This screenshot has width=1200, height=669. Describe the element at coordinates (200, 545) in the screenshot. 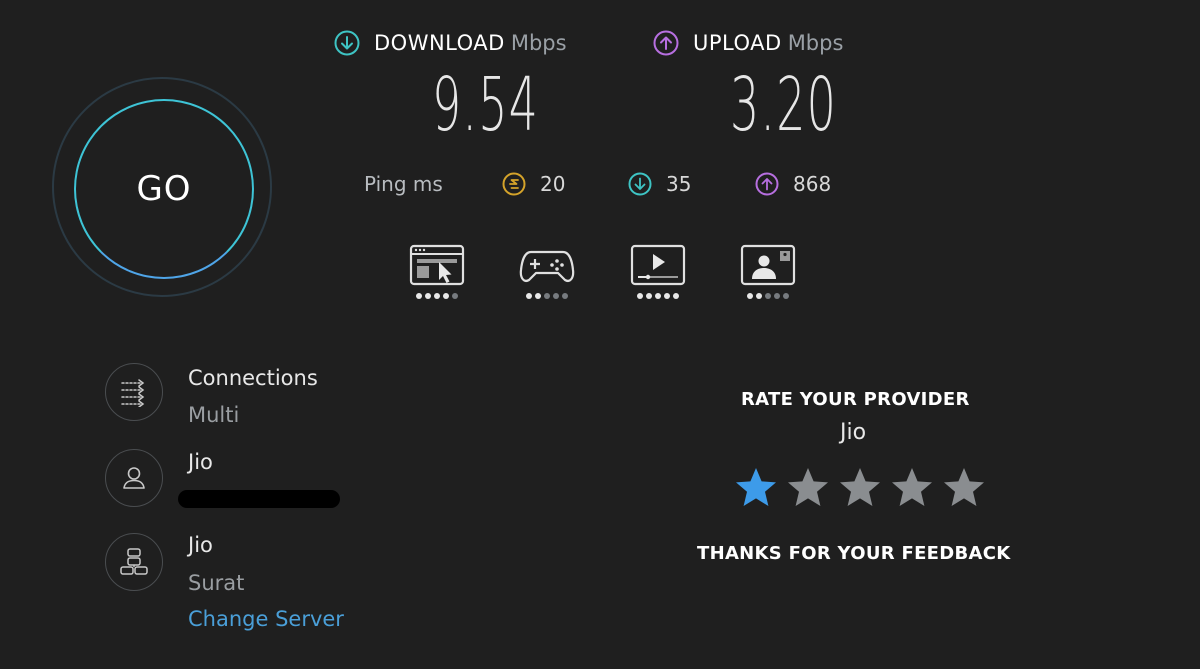

I see `server-provider-name: Jio` at that location.